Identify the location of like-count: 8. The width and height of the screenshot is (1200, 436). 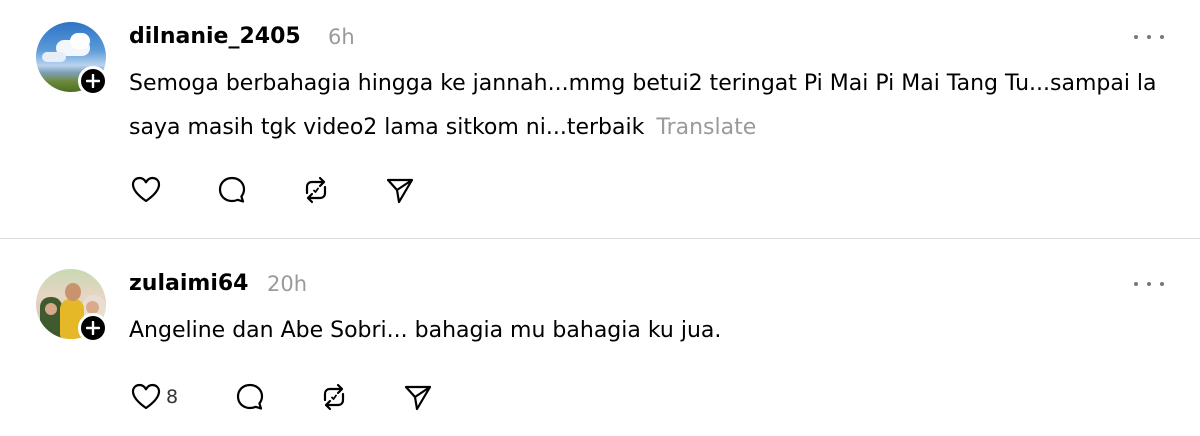
(172, 397).